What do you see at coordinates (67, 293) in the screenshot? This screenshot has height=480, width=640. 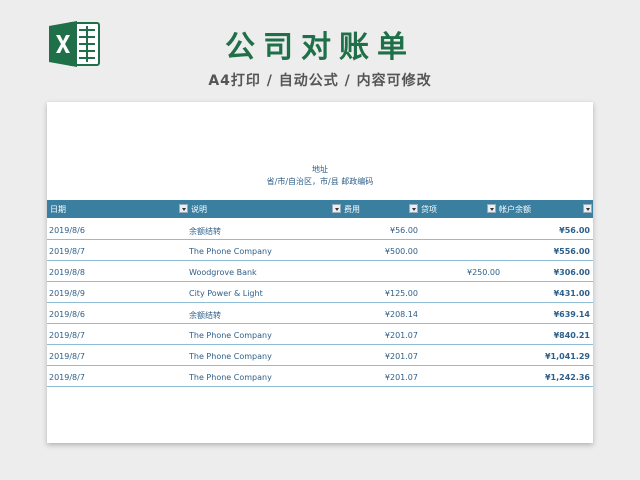 I see `cell-date: 2019/8/9` at bounding box center [67, 293].